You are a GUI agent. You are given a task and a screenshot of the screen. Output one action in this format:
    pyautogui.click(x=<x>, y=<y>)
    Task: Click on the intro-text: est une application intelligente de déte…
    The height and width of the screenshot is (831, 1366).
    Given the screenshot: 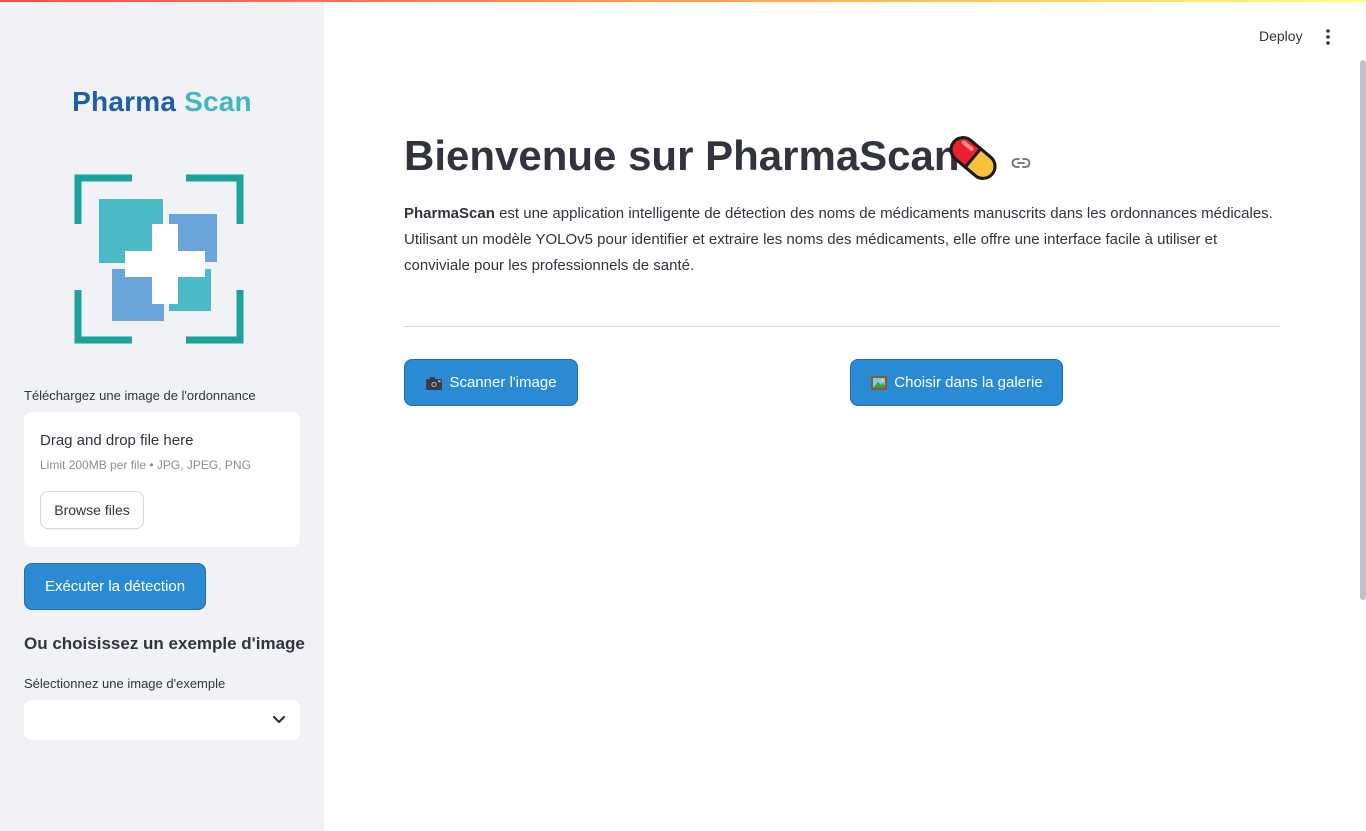 What is the action you would take?
    pyautogui.click(x=838, y=239)
    